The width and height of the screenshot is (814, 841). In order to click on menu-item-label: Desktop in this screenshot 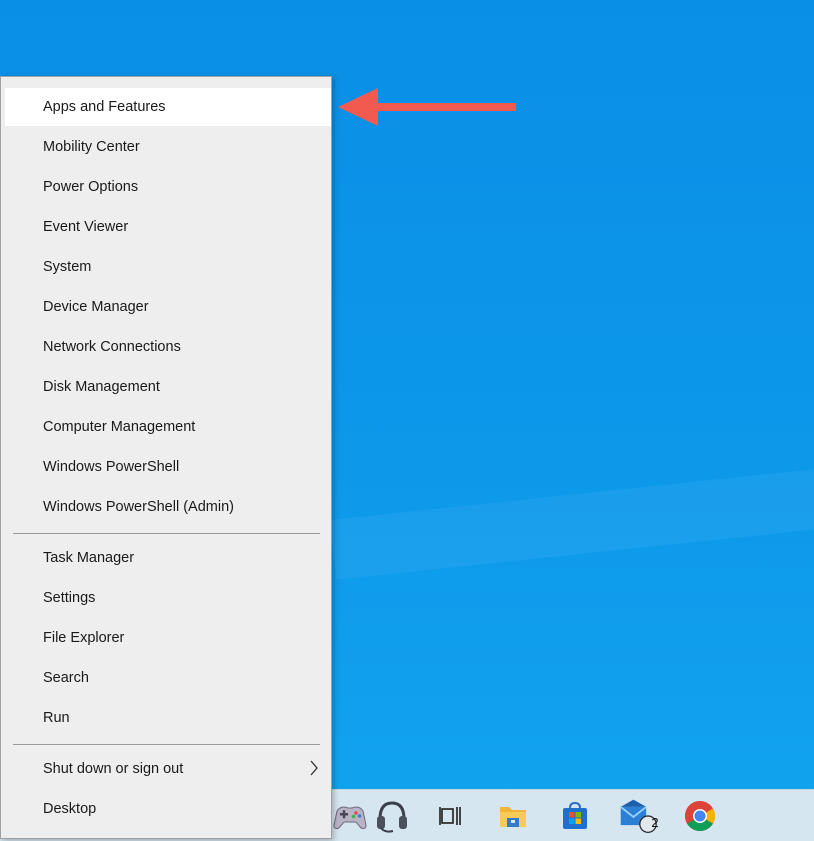, I will do `click(70, 809)`.